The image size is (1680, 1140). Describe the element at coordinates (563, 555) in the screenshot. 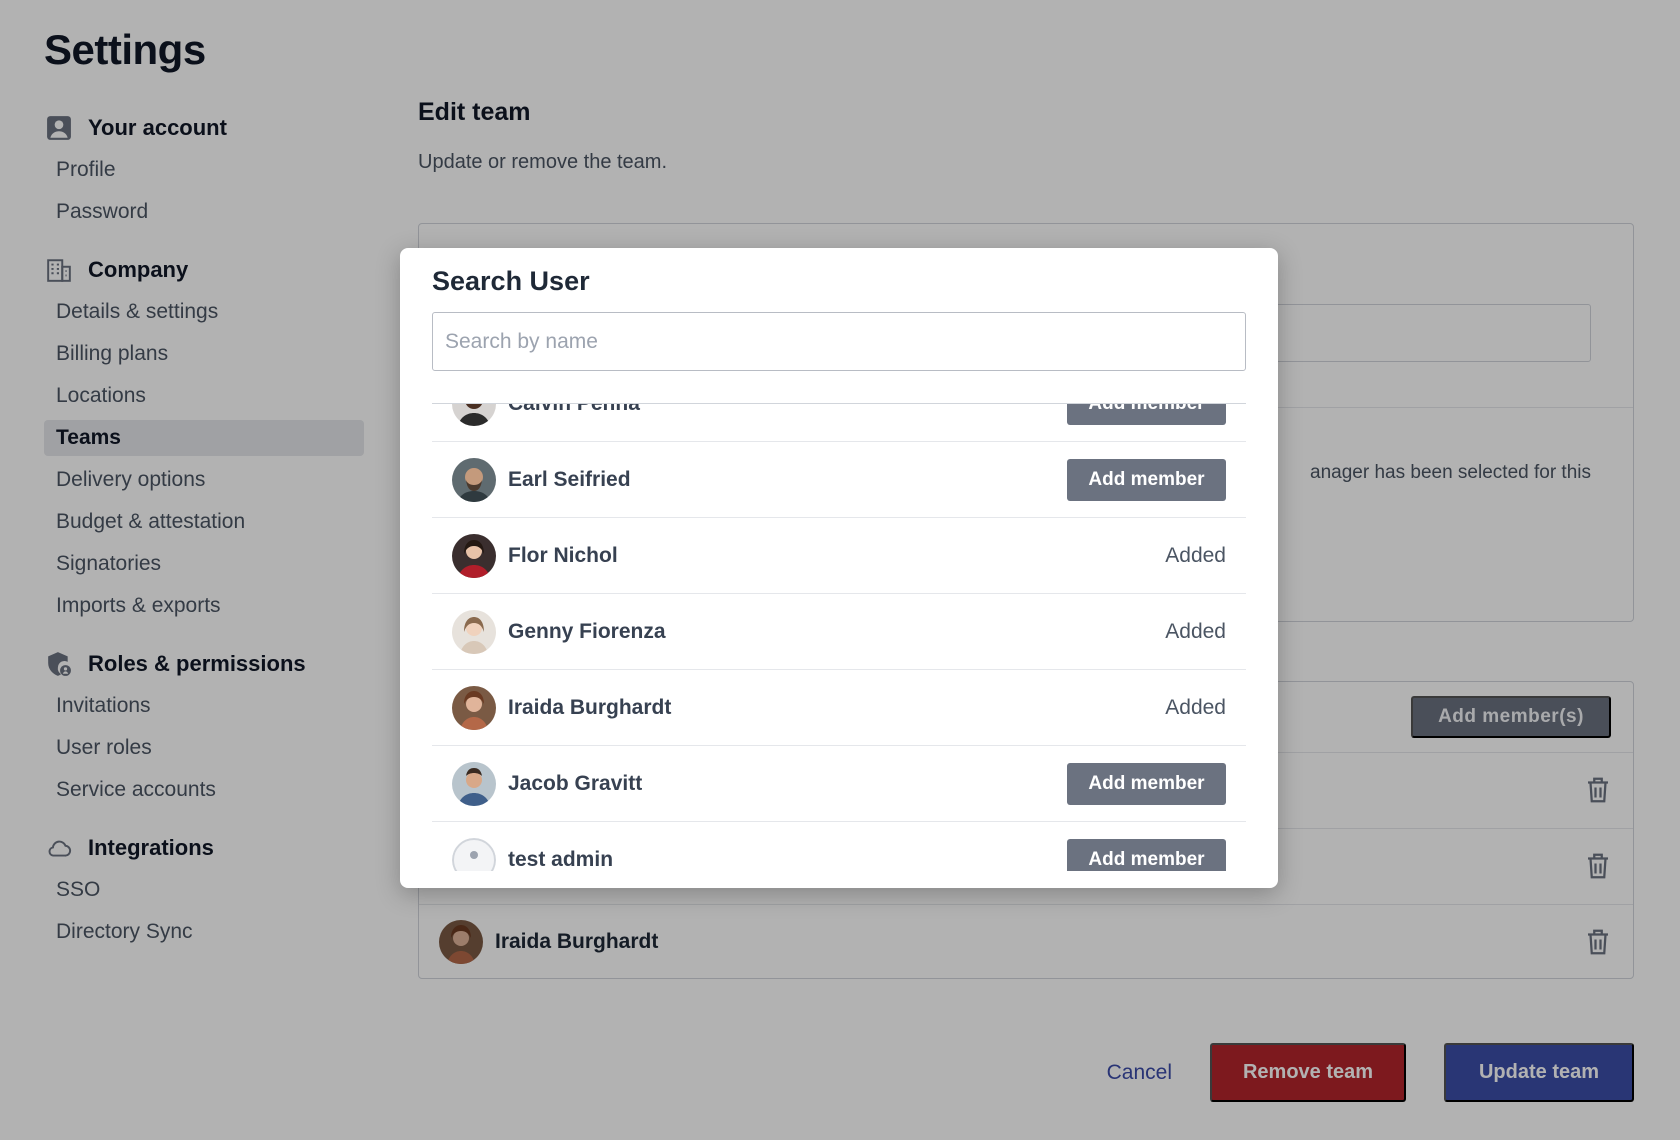

I see `user-name: Flor Nichol` at that location.